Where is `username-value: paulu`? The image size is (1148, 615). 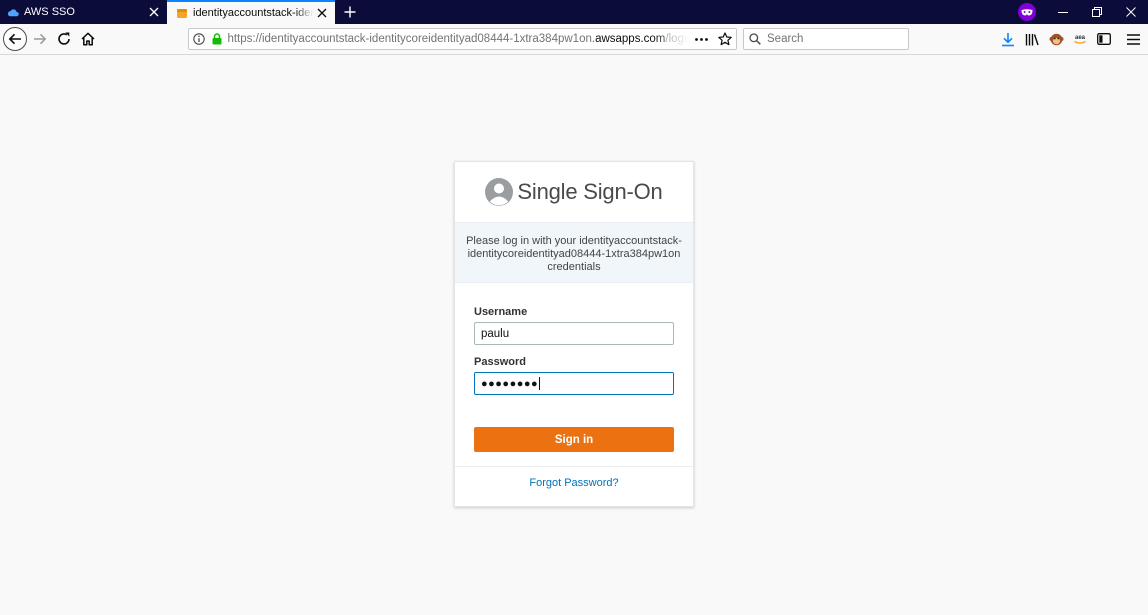
username-value: paulu is located at coordinates (495, 333).